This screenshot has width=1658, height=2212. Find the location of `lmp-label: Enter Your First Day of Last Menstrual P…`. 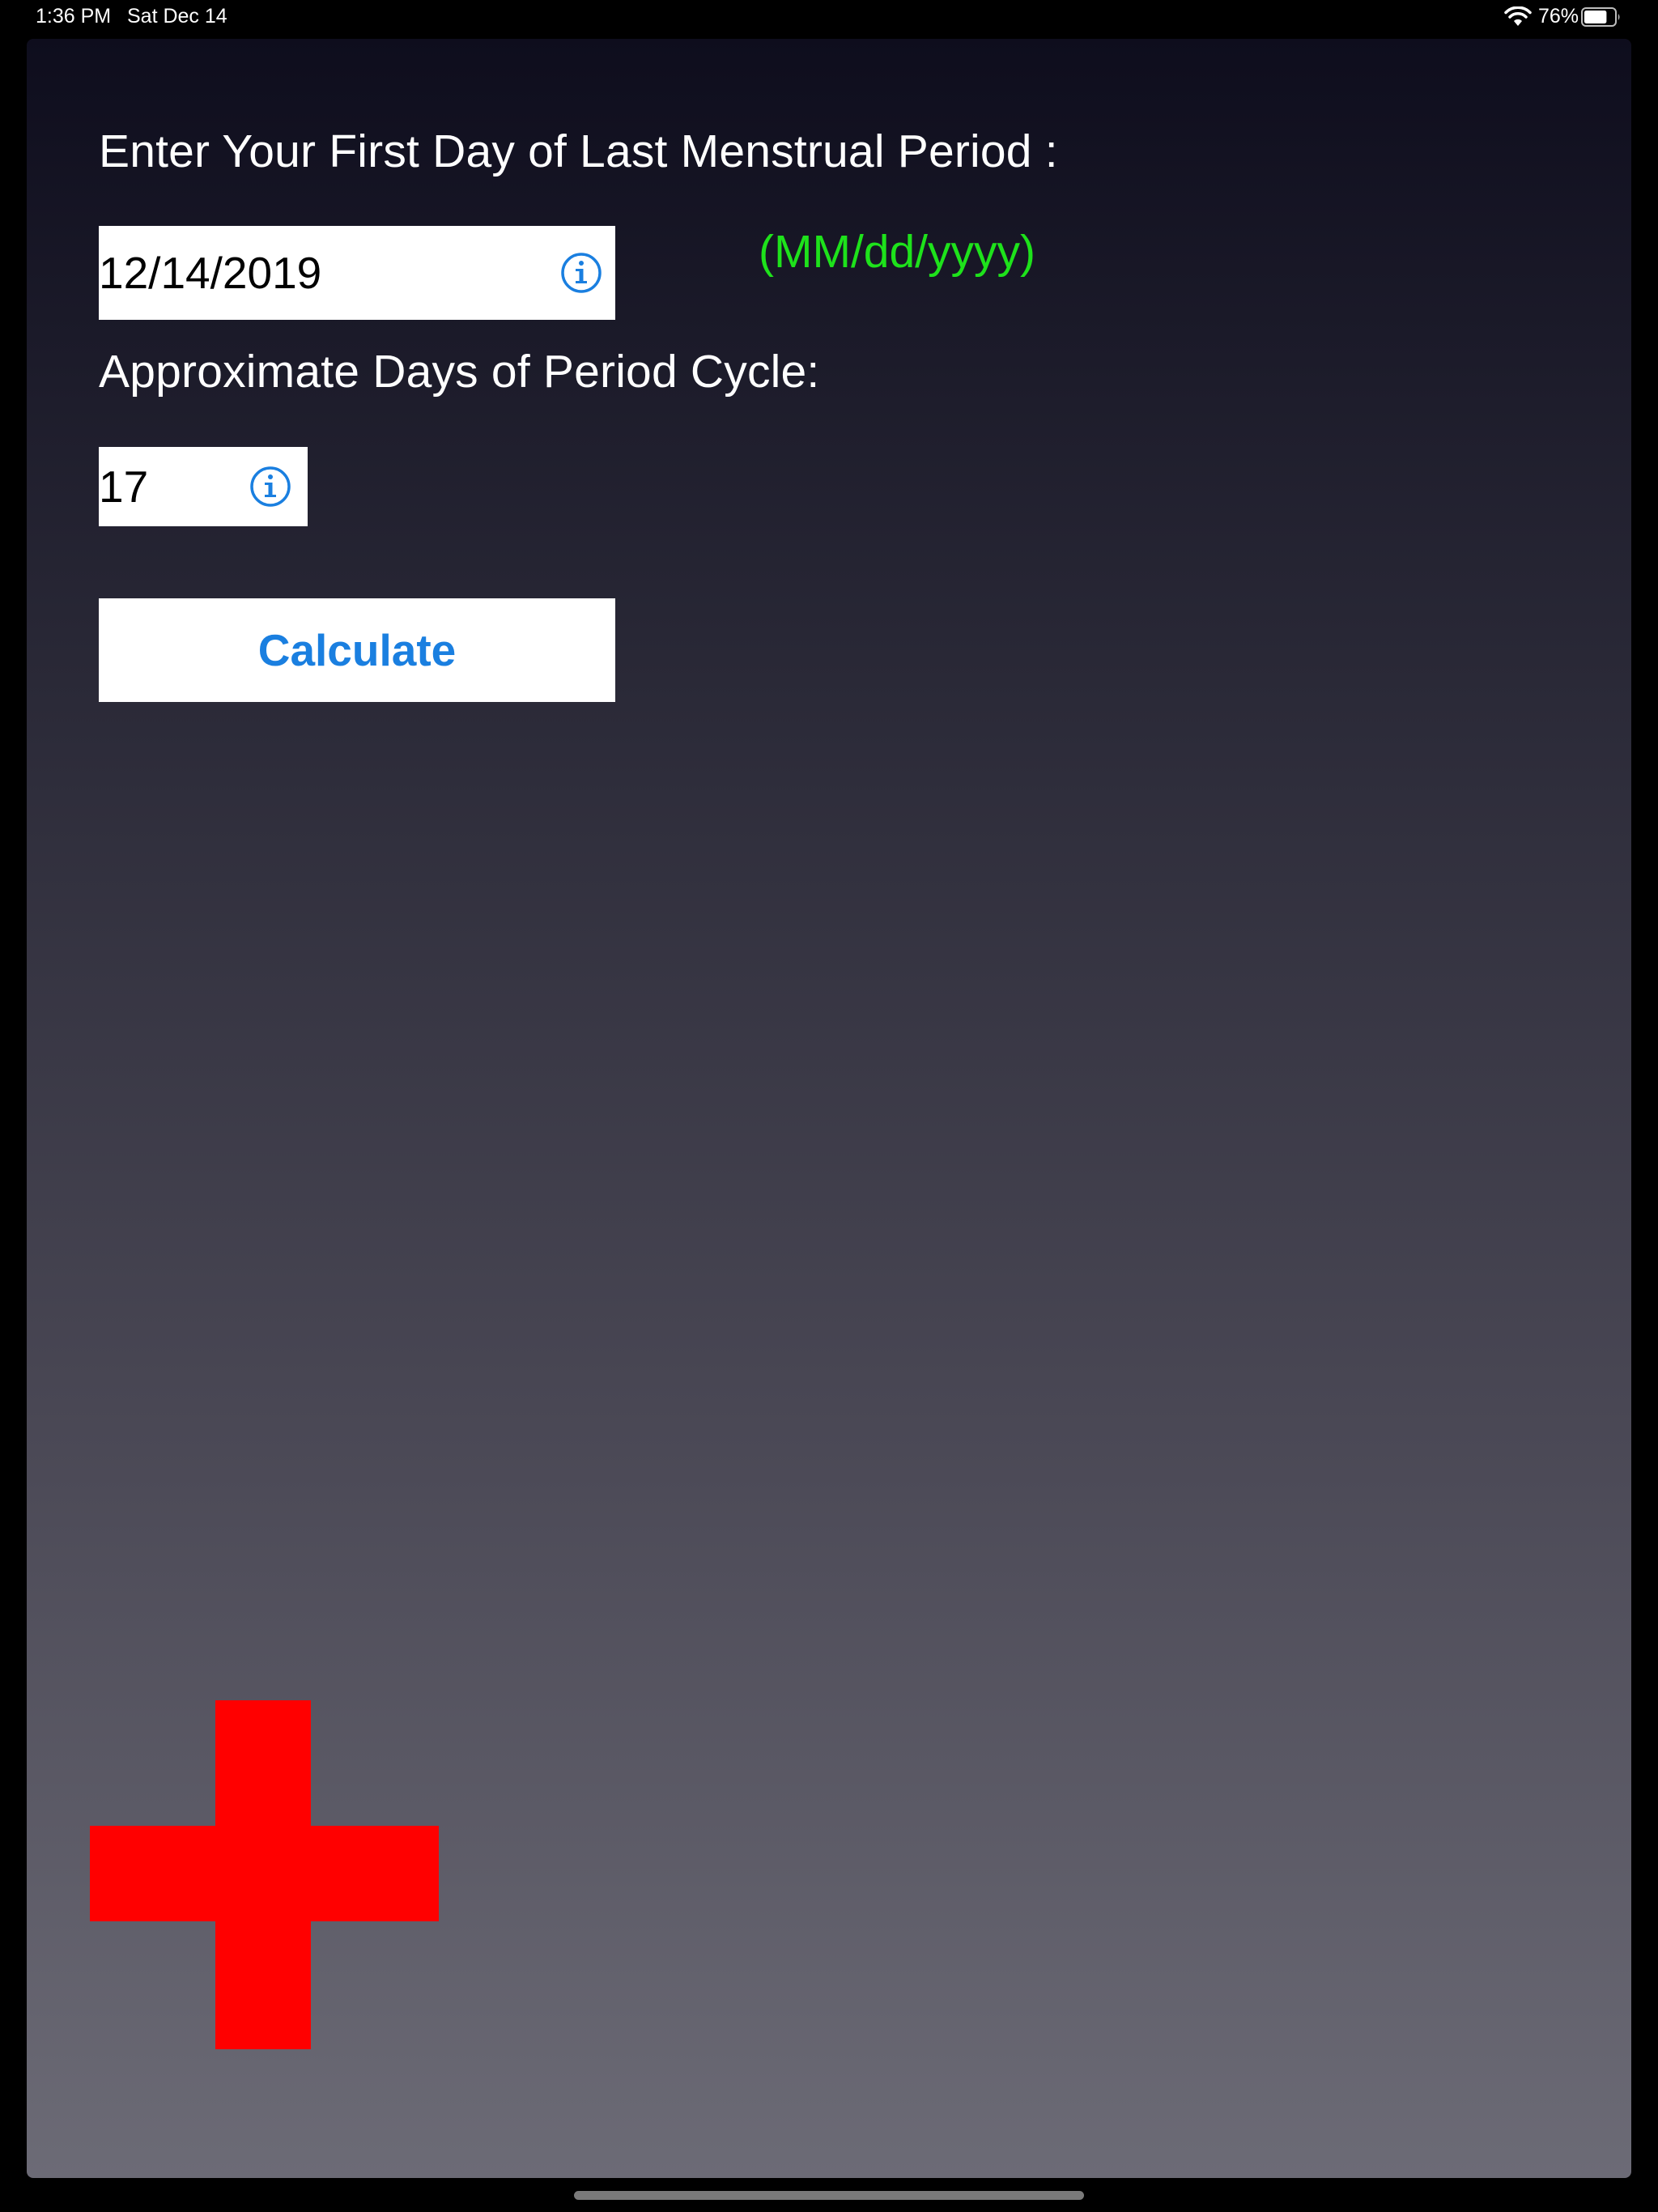

lmp-label: Enter Your First Day of Last Menstrual P… is located at coordinates (578, 151).